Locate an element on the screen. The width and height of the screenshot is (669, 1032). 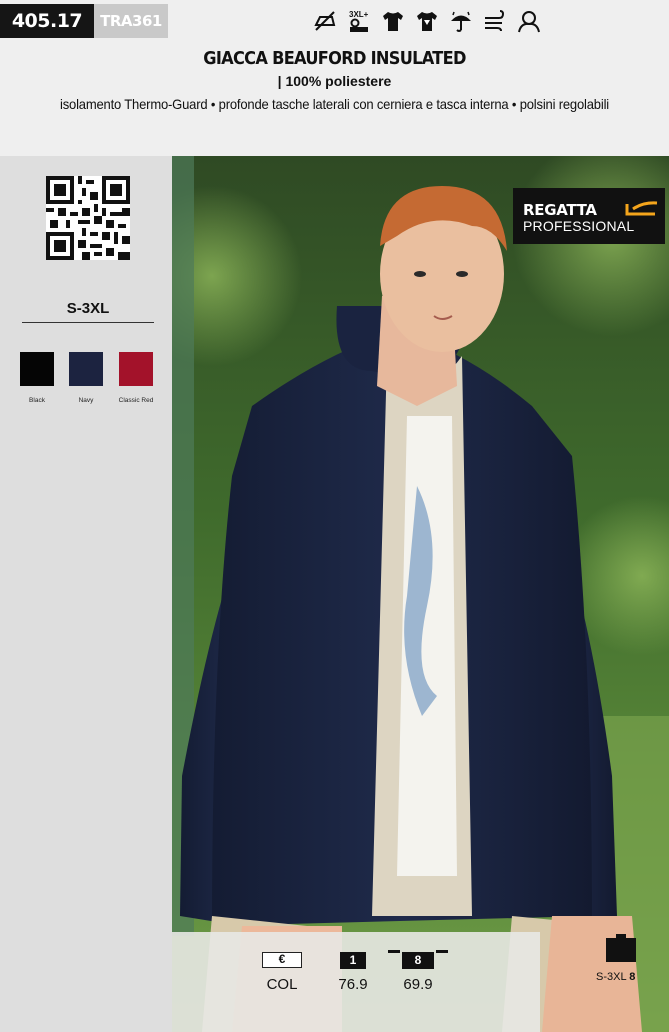
brand-logo: REGATTA PROFESSIONAL is located at coordinates (589, 216).